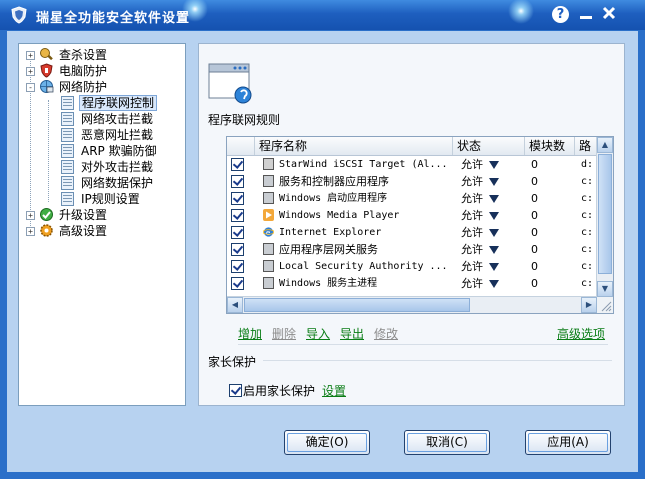 The width and height of the screenshot is (645, 479). Describe the element at coordinates (334, 181) in the screenshot. I see `cell-name: 服务和控制器应用程序` at that location.